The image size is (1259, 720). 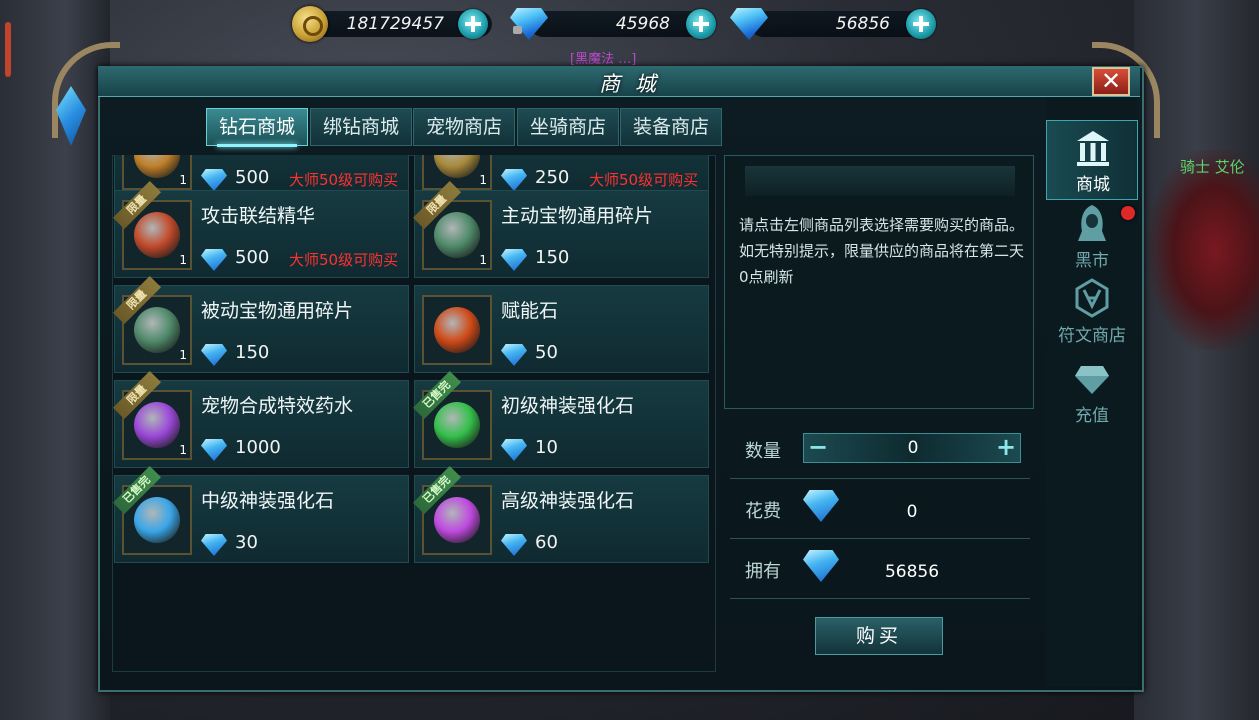 What do you see at coordinates (560, 419) in the screenshot?
I see `shop-item: 已售完 初级神装强化石 10` at bounding box center [560, 419].